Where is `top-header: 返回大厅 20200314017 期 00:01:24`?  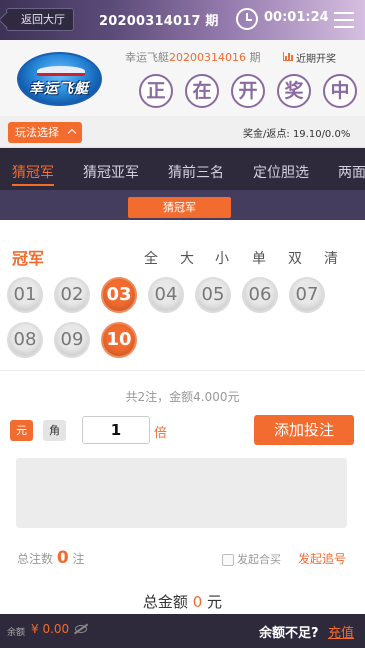 top-header: 返回大厅 20200314017 期 00:01:24 is located at coordinates (182, 20).